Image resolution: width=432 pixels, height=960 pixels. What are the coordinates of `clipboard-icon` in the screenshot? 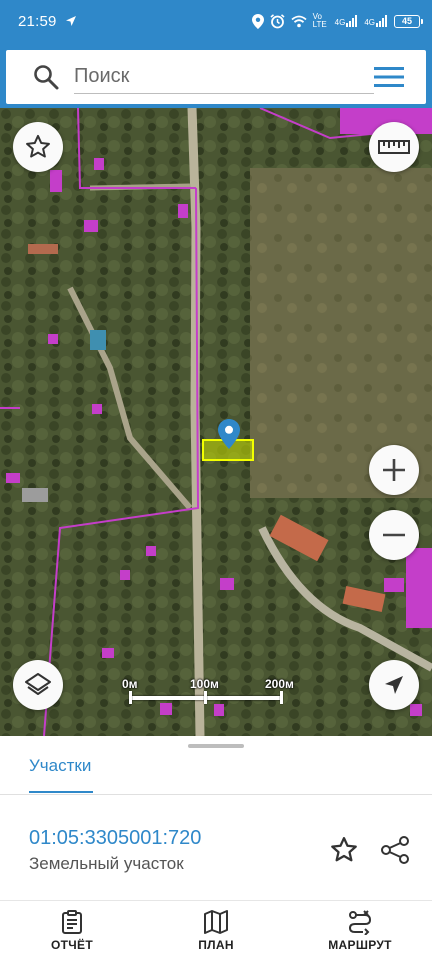 It's located at (72, 922).